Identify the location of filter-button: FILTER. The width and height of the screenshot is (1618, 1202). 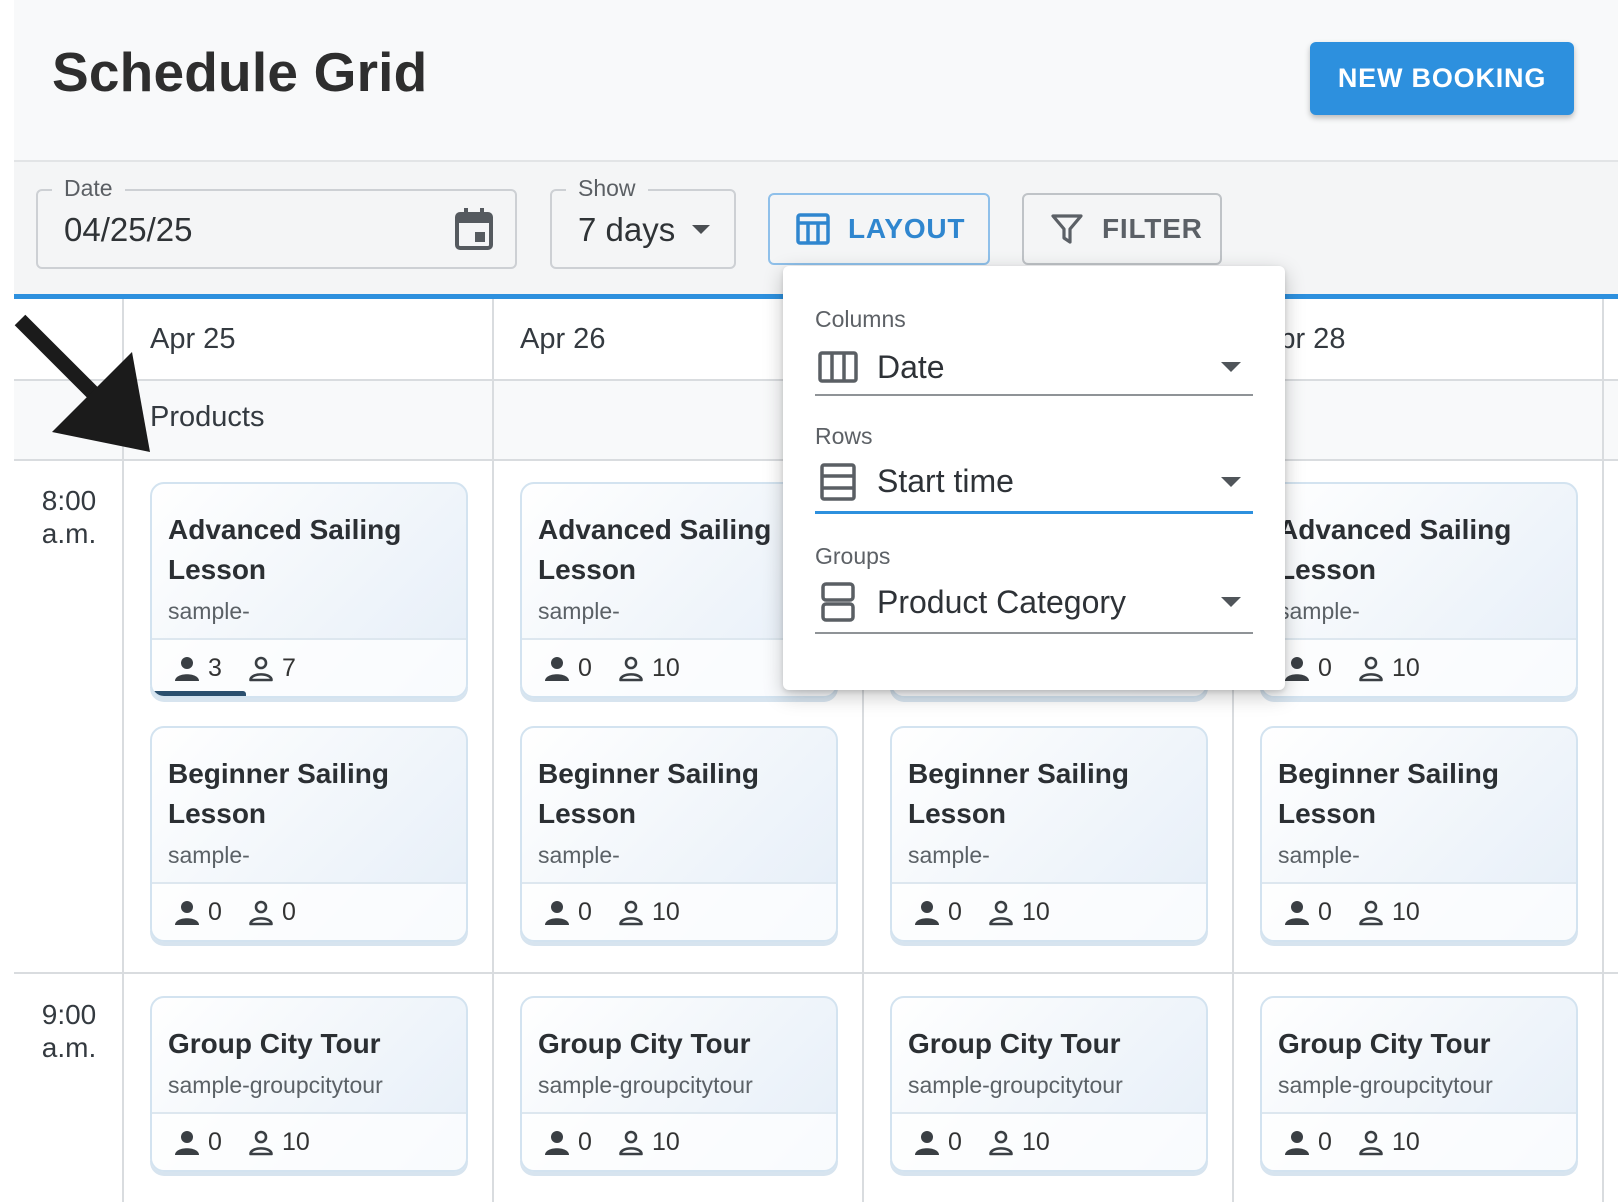
(1122, 229).